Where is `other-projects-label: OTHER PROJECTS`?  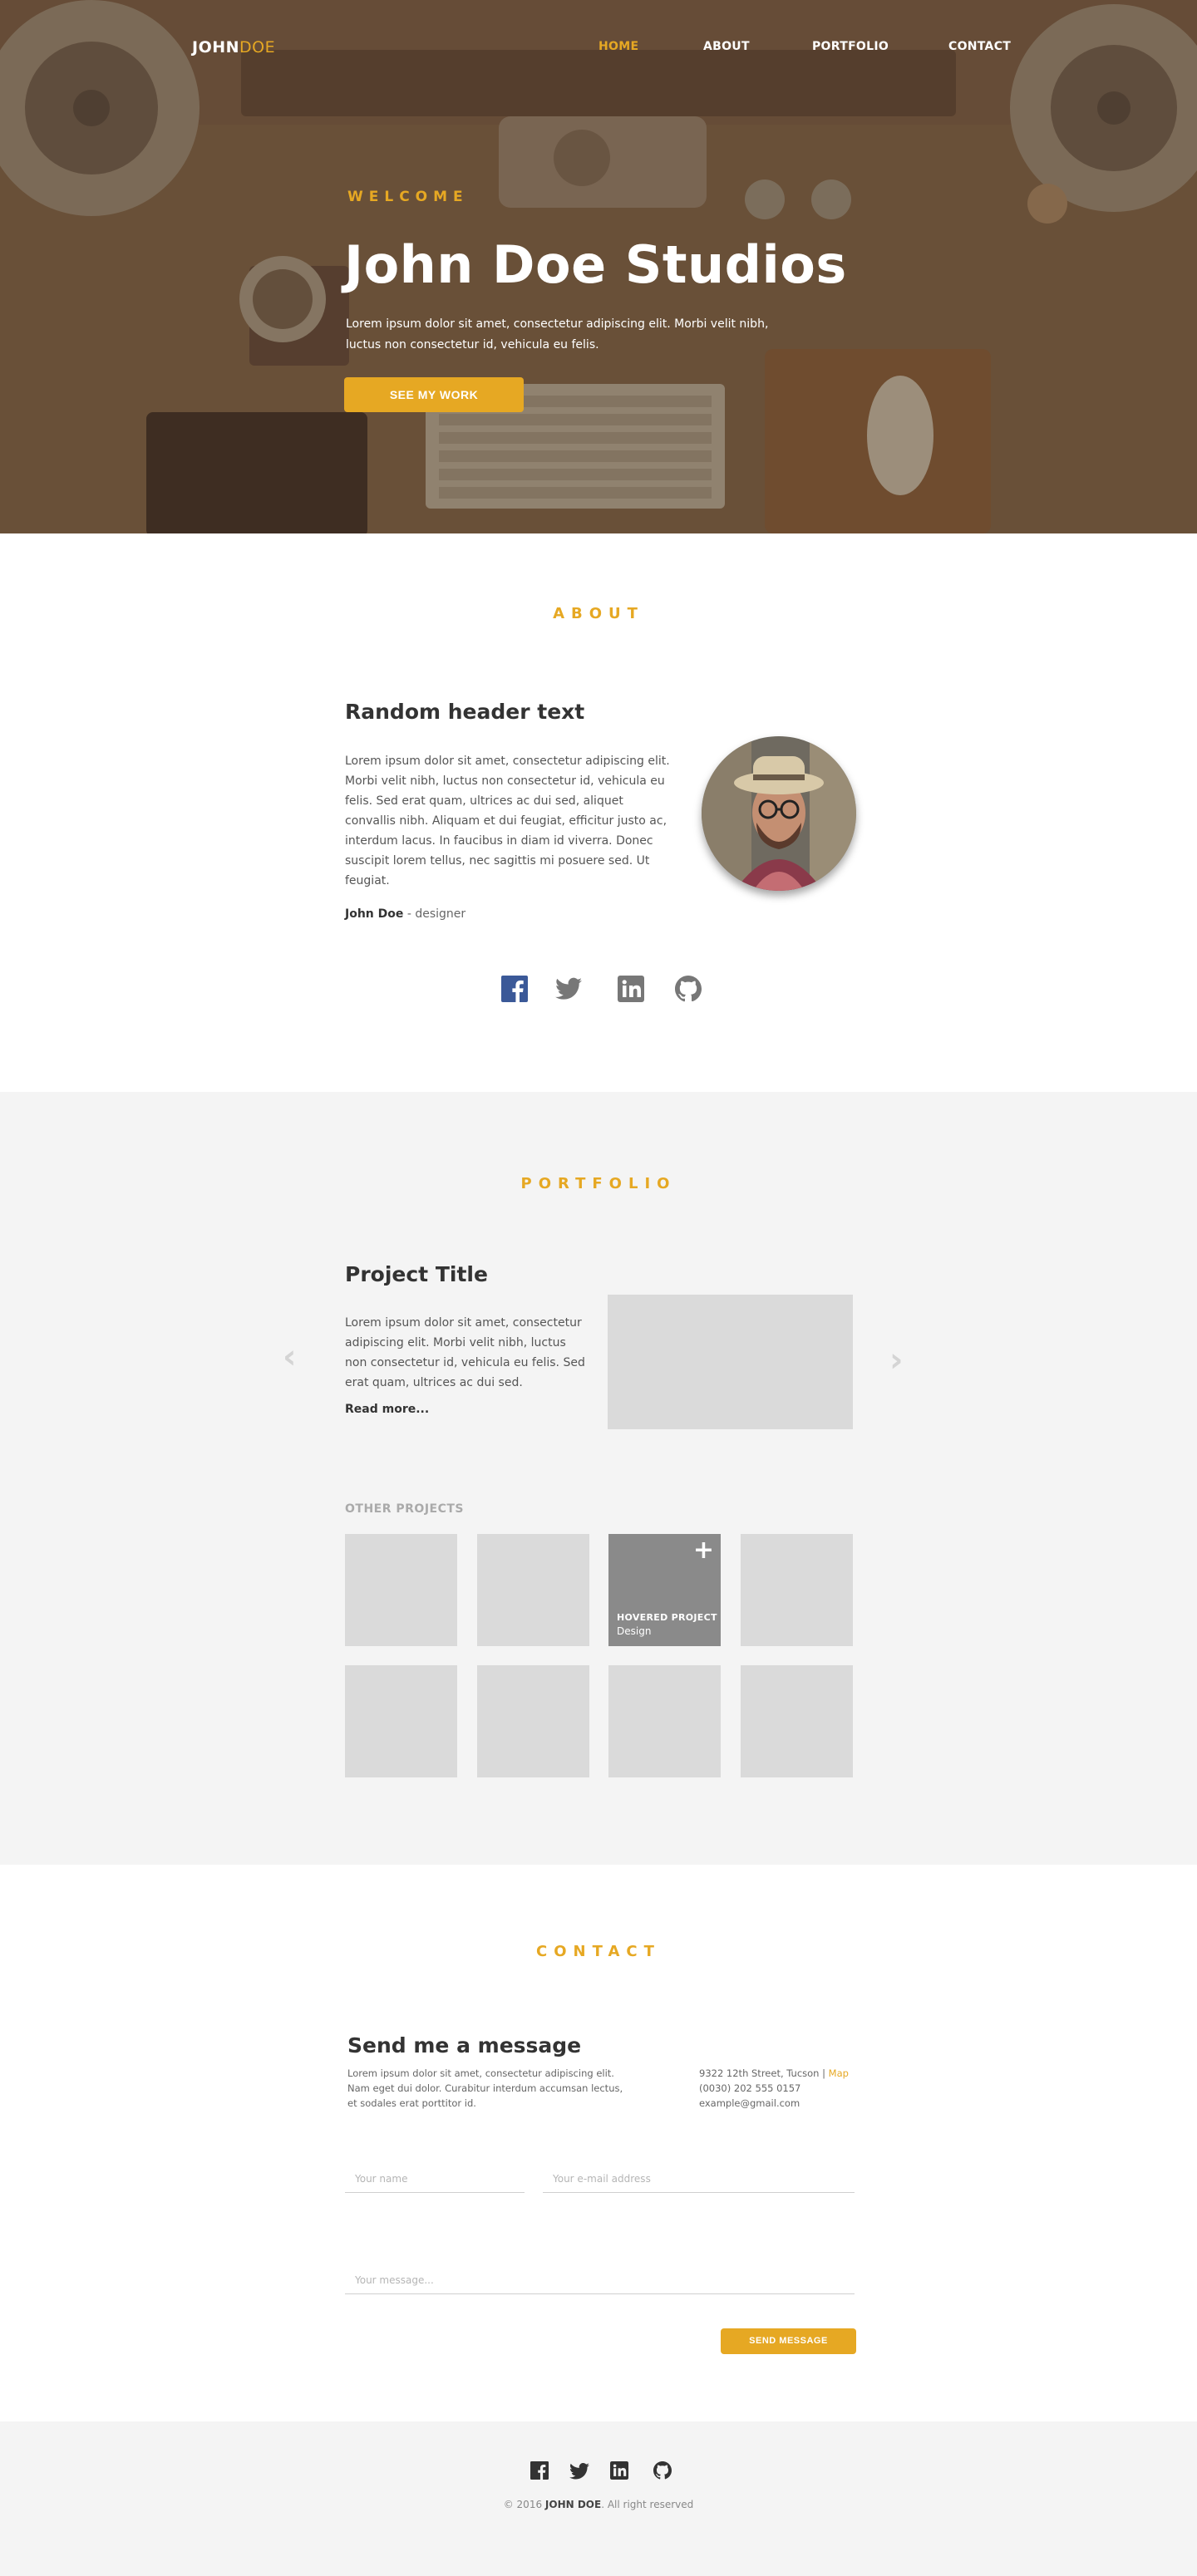
other-projects-label: OTHER PROJECTS is located at coordinates (405, 1509).